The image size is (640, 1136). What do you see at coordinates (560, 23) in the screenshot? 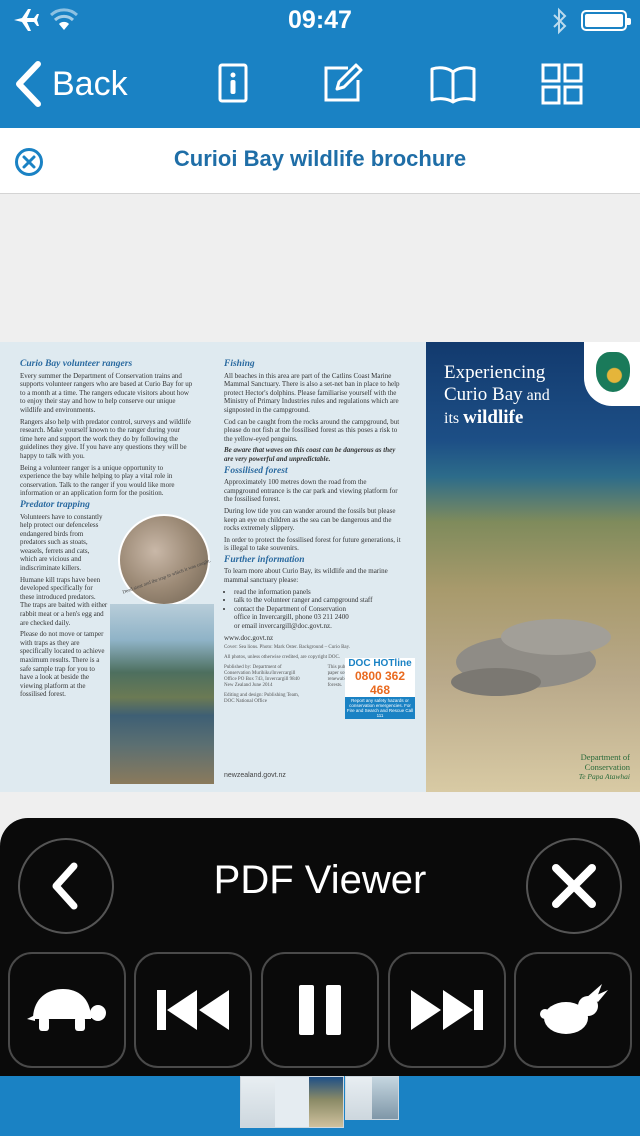
I see `bluetooth-icon` at bounding box center [560, 23].